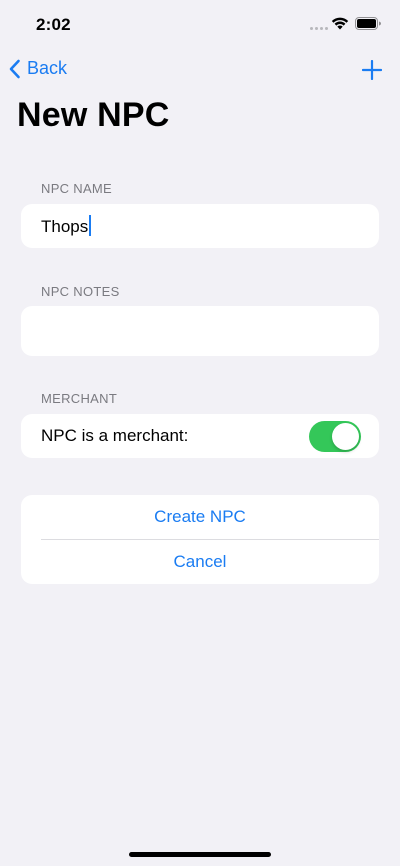 Image resolution: width=400 pixels, height=866 pixels. I want to click on cancel-button: Cancel, so click(200, 562).